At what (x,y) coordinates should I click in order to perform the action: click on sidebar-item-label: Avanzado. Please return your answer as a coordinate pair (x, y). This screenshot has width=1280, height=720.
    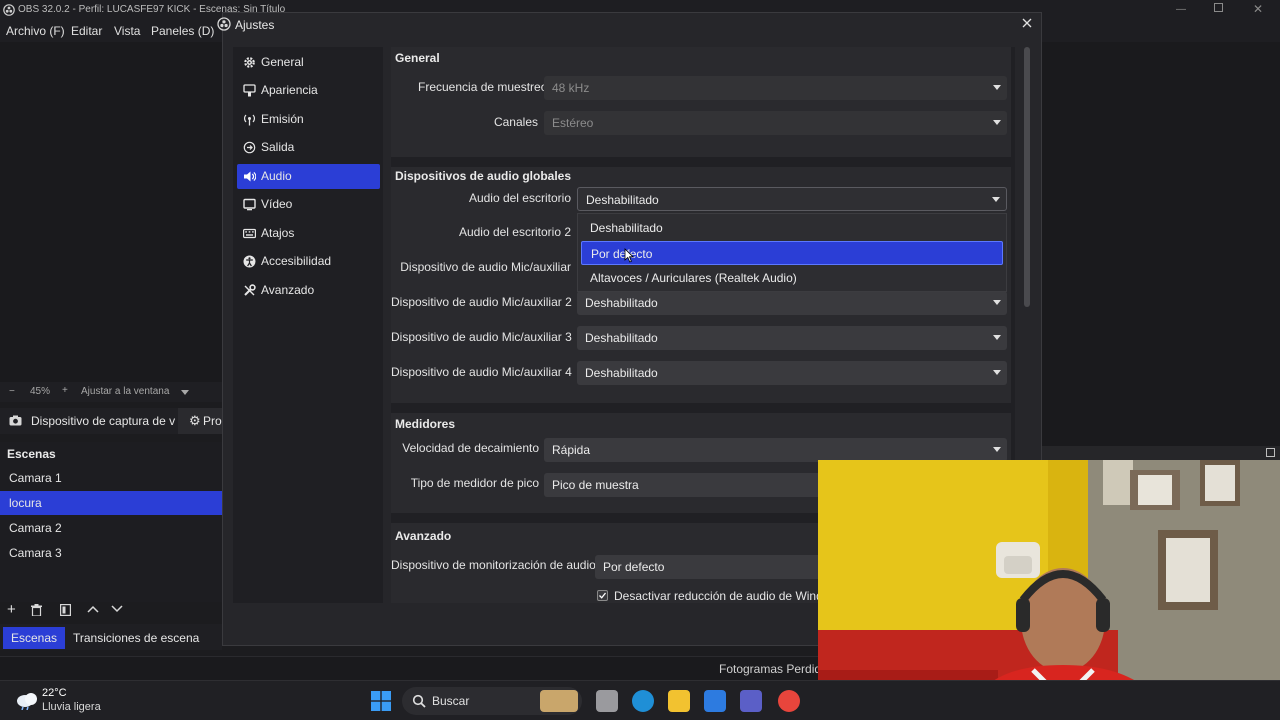
    Looking at the image, I should click on (288, 290).